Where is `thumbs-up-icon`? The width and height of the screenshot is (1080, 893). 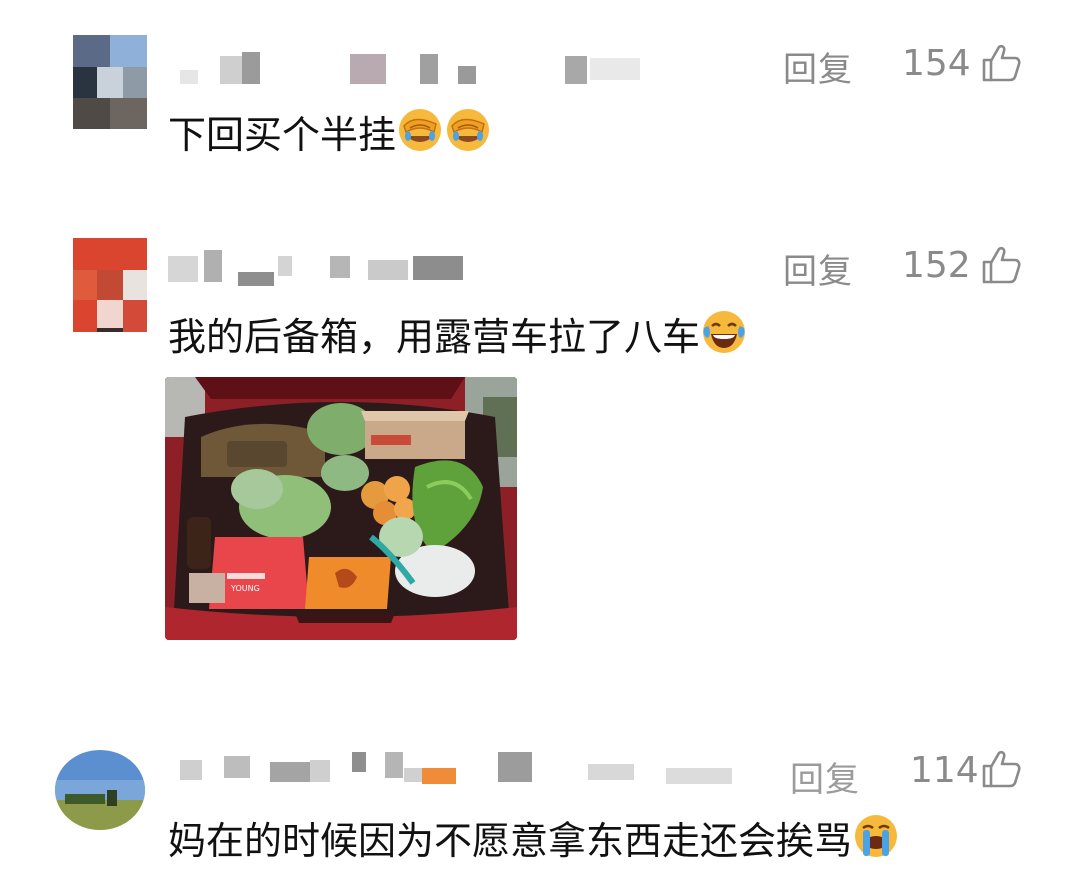
thumbs-up-icon is located at coordinates (1001, 769).